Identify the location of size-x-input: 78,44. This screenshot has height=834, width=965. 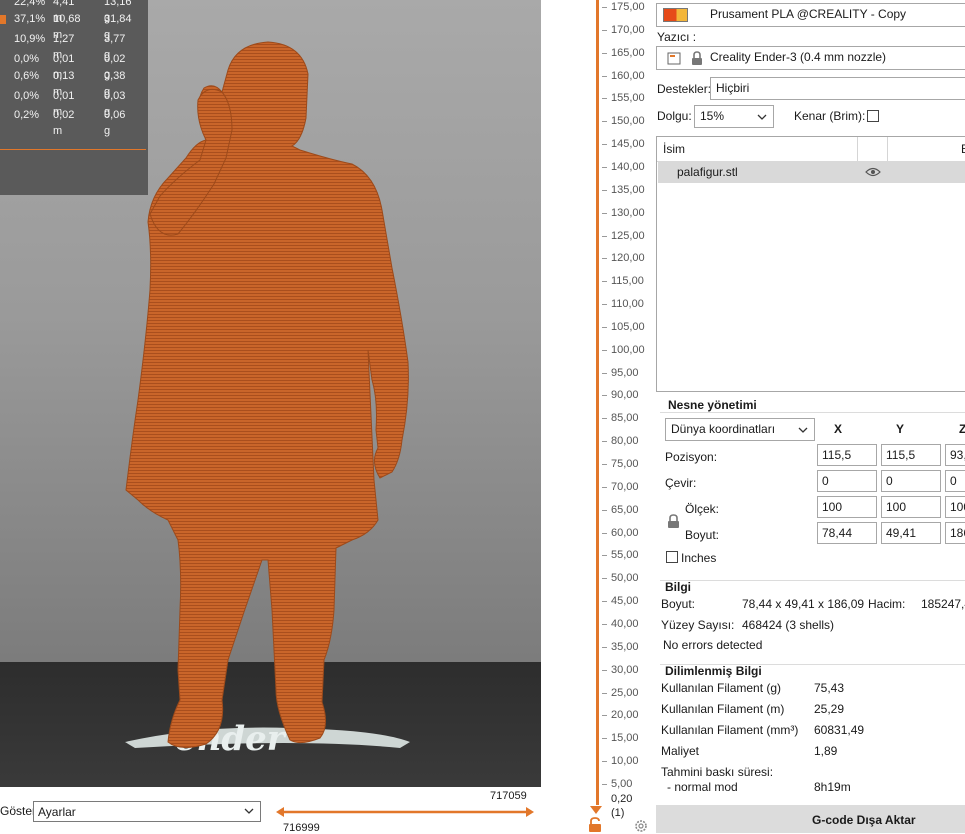
(847, 533).